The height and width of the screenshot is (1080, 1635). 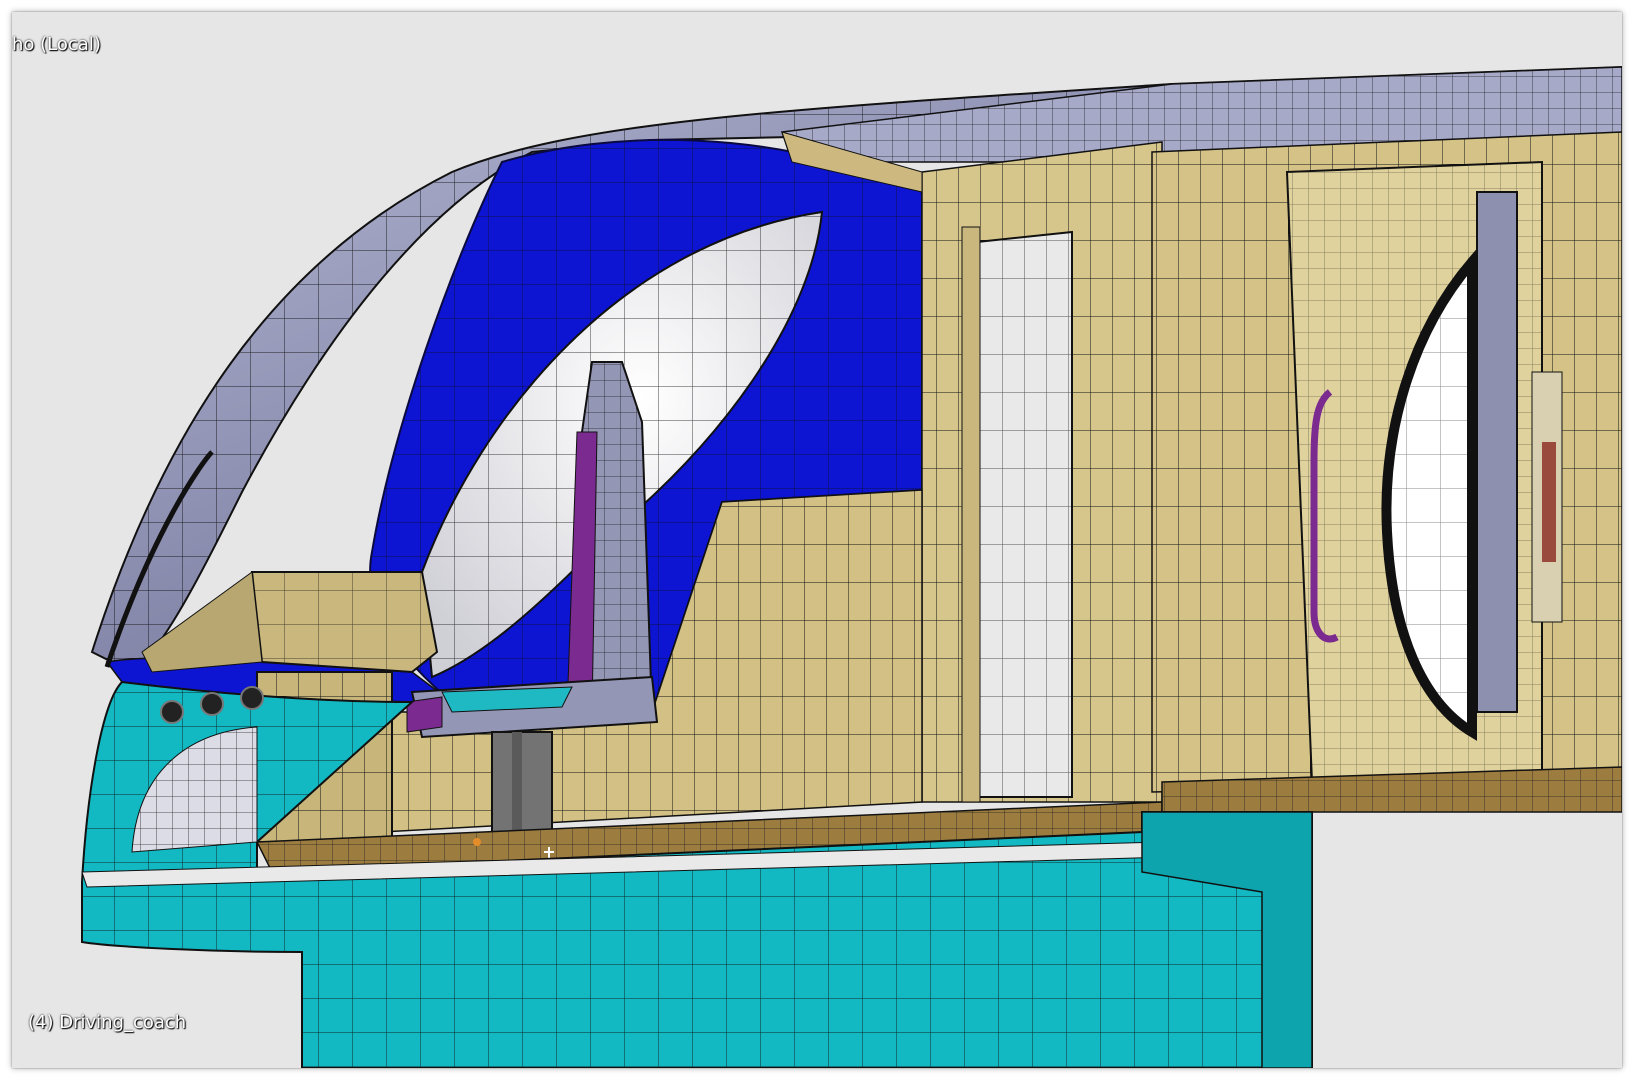 What do you see at coordinates (56, 44) in the screenshot?
I see `viewport-view-label: ho (Local)` at bounding box center [56, 44].